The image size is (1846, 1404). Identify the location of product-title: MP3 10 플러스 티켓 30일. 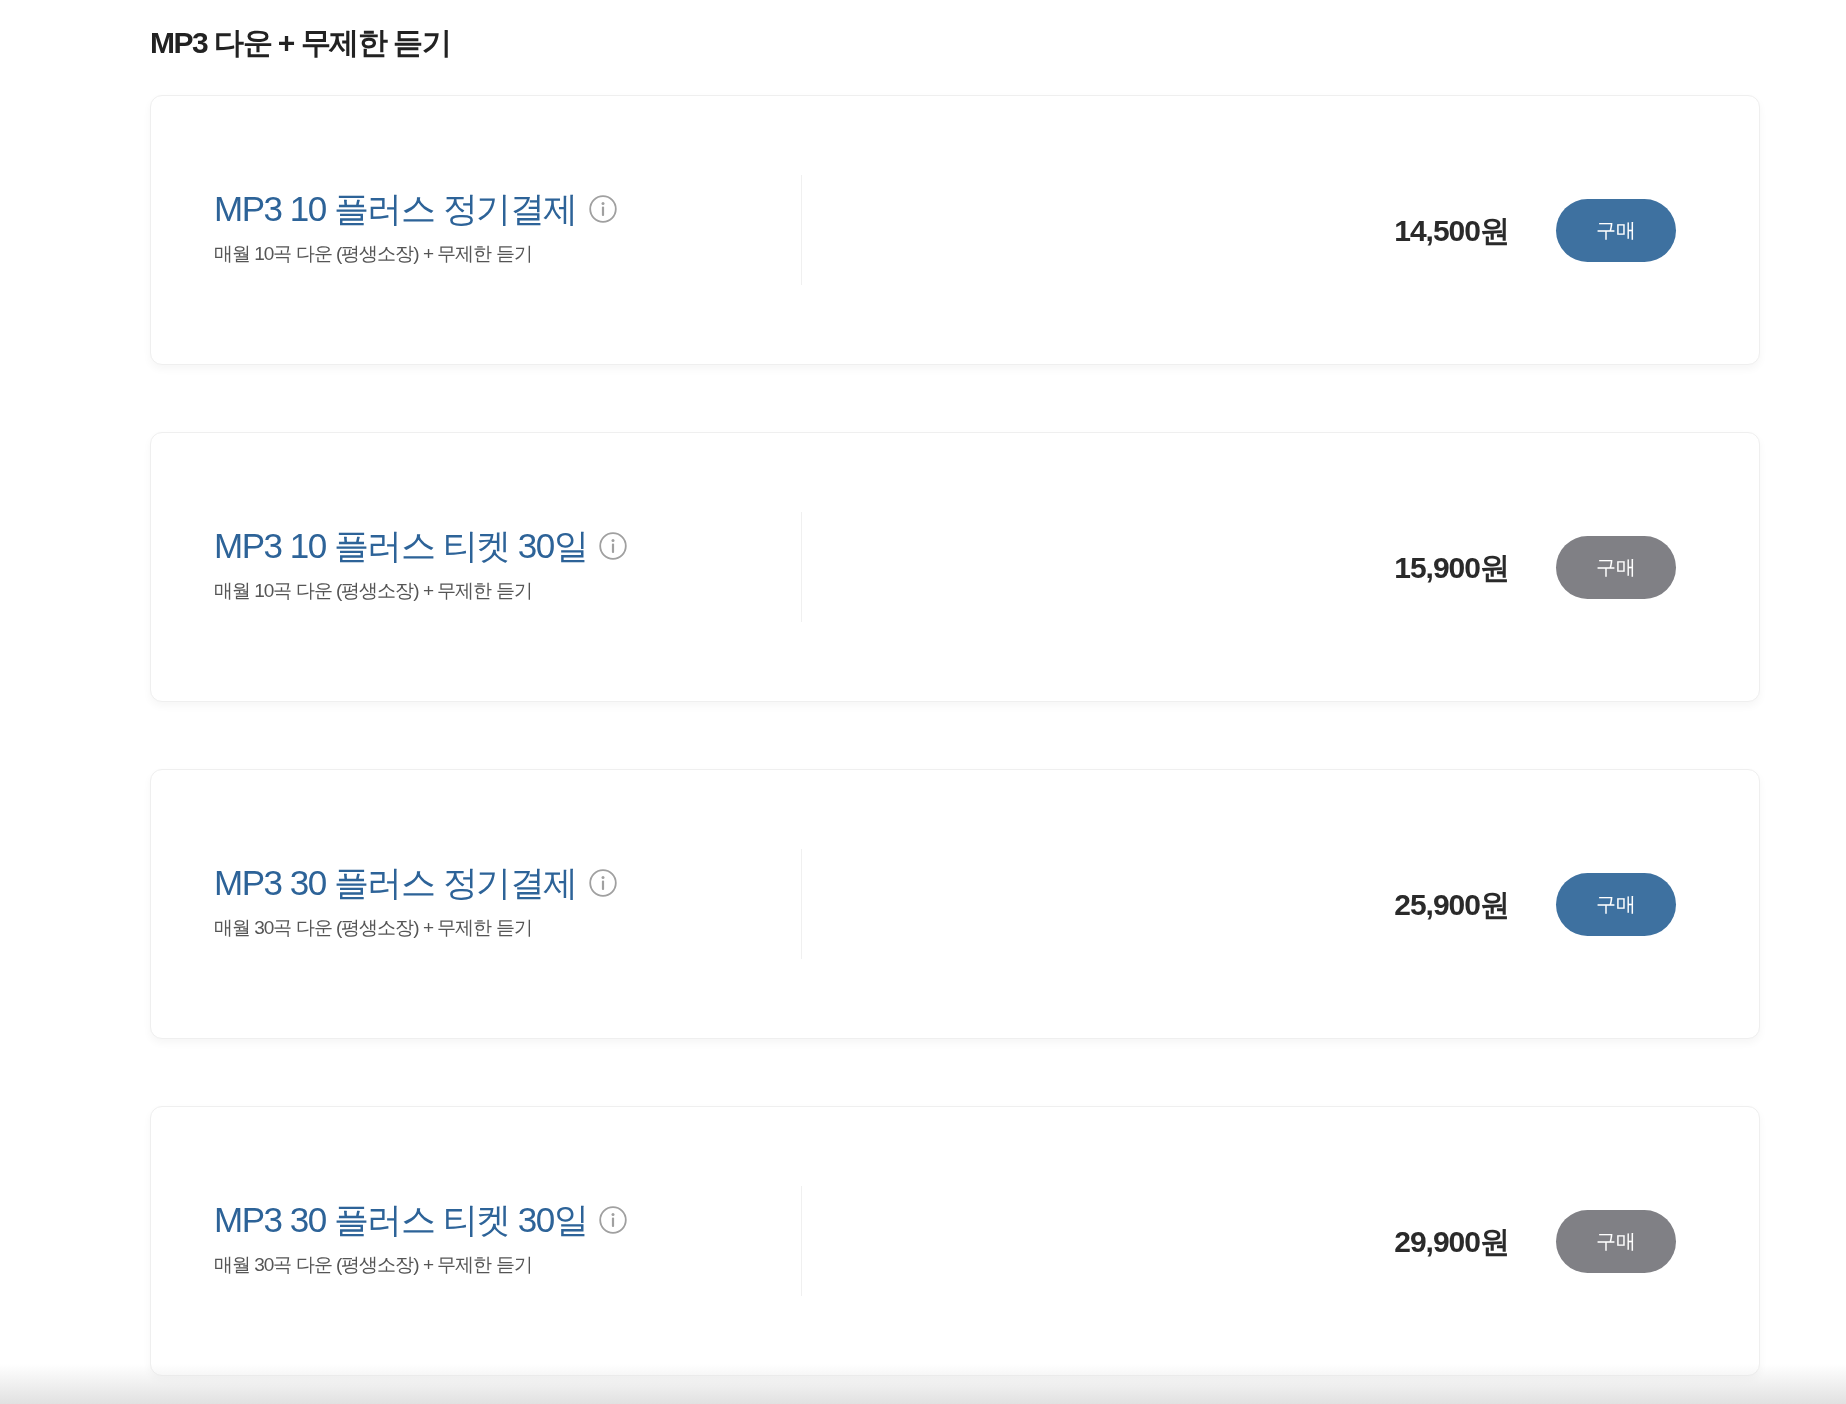
(401, 546).